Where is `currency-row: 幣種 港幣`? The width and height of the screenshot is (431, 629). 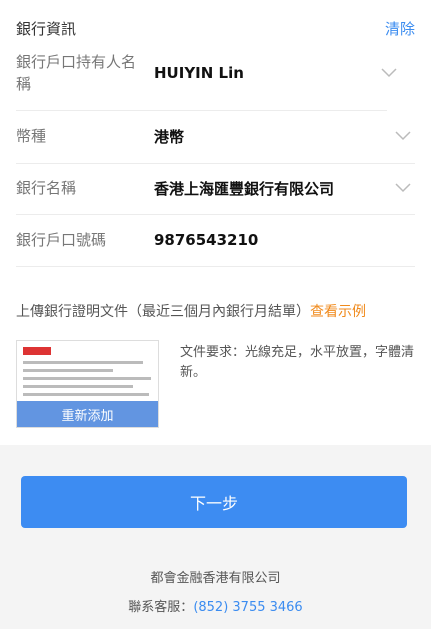 currency-row: 幣種 港幣 is located at coordinates (215, 136).